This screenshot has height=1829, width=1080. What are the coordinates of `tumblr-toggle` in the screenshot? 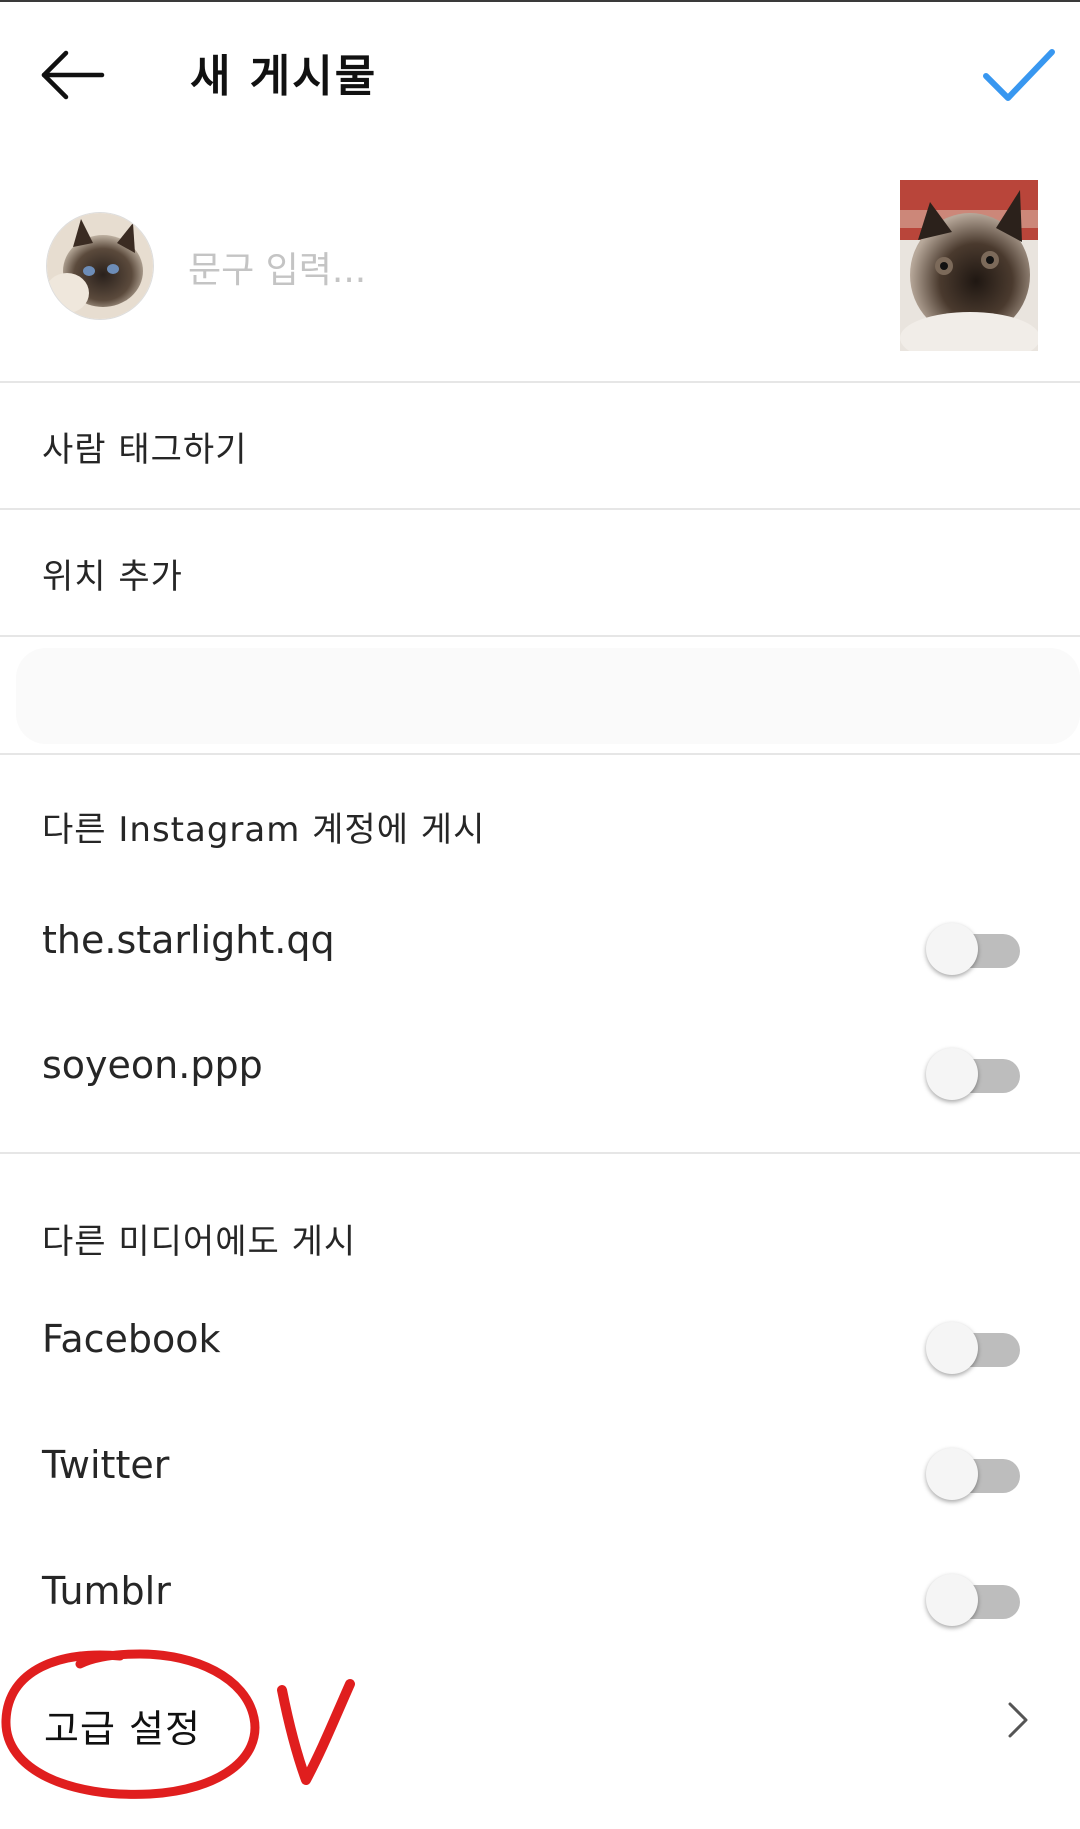 It's located at (976, 1598).